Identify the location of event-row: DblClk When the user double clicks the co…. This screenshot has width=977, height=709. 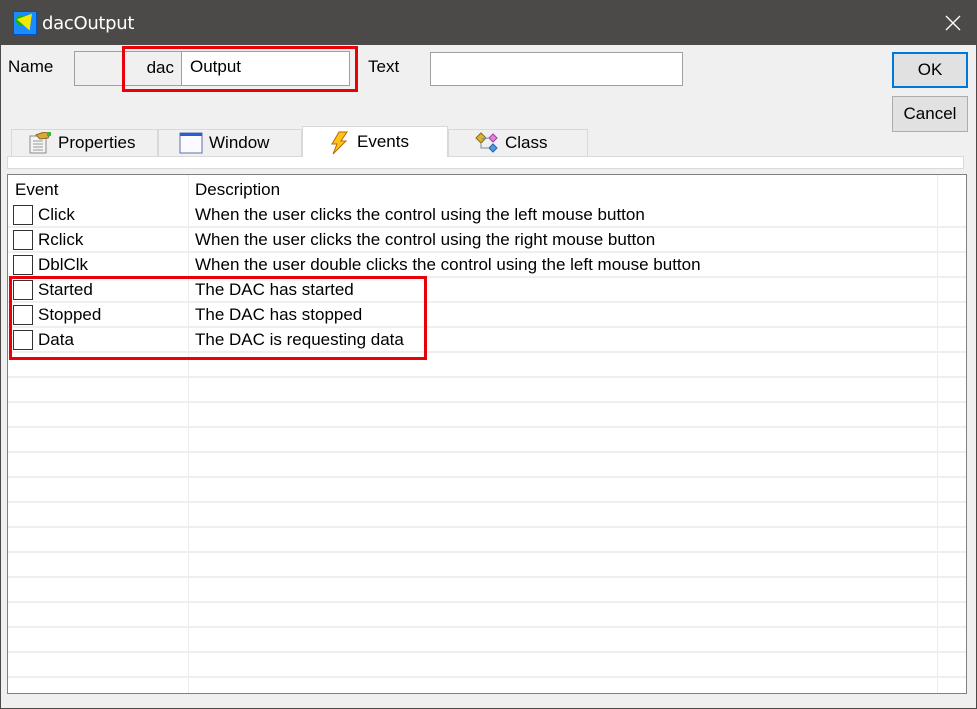
(487, 265).